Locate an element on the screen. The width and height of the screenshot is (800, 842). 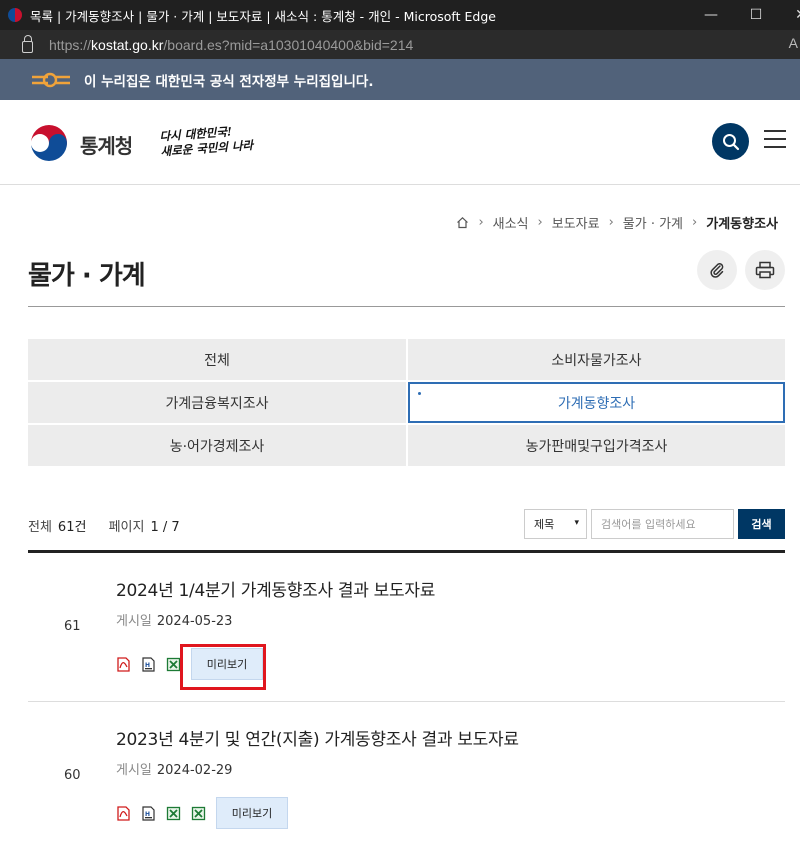
post-date-value: 2024-05-23 is located at coordinates (194, 621).